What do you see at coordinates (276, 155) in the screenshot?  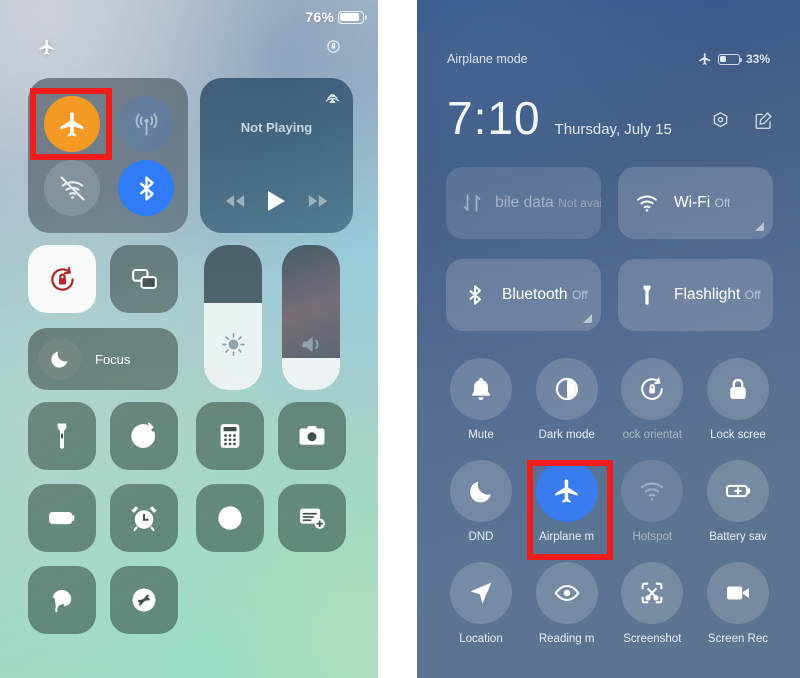 I see `media-module: Not Playing` at bounding box center [276, 155].